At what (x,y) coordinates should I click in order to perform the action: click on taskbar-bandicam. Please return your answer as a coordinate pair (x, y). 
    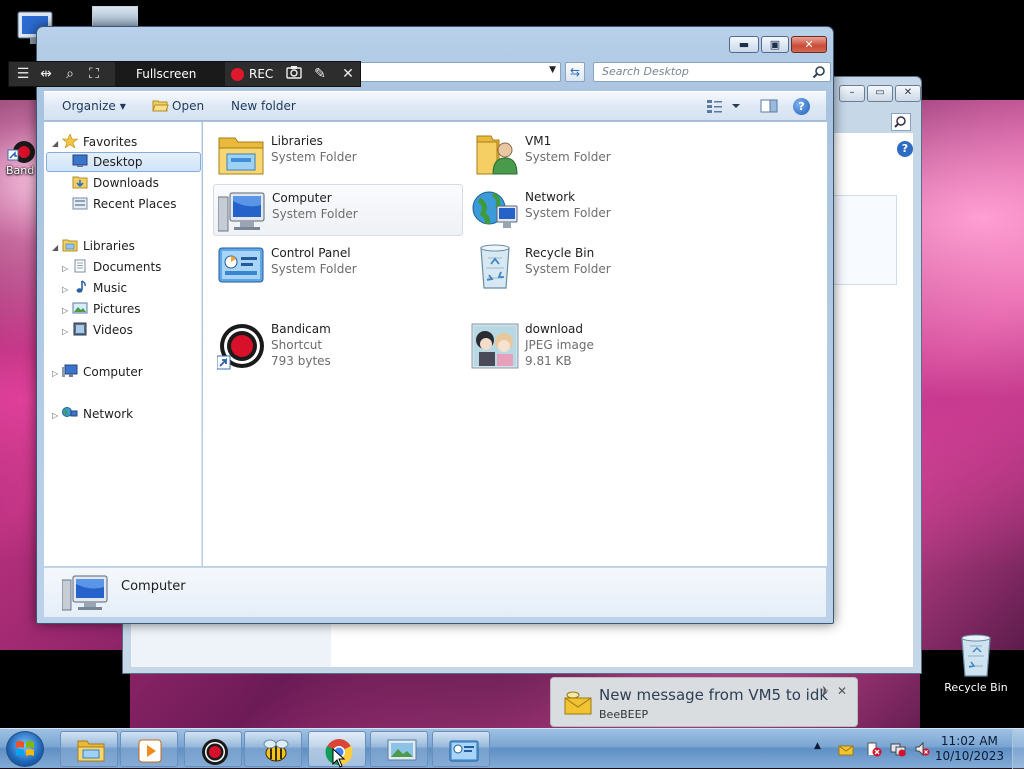
    Looking at the image, I should click on (213, 749).